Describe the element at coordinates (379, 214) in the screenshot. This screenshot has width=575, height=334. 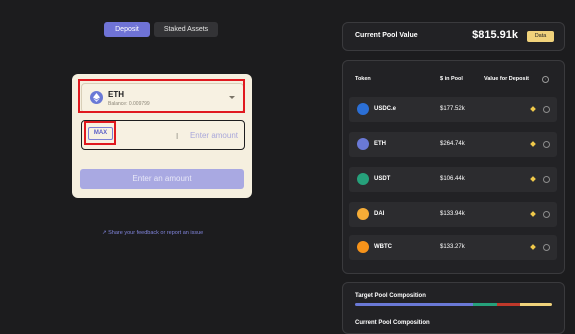
I see `row-token: DAI` at that location.